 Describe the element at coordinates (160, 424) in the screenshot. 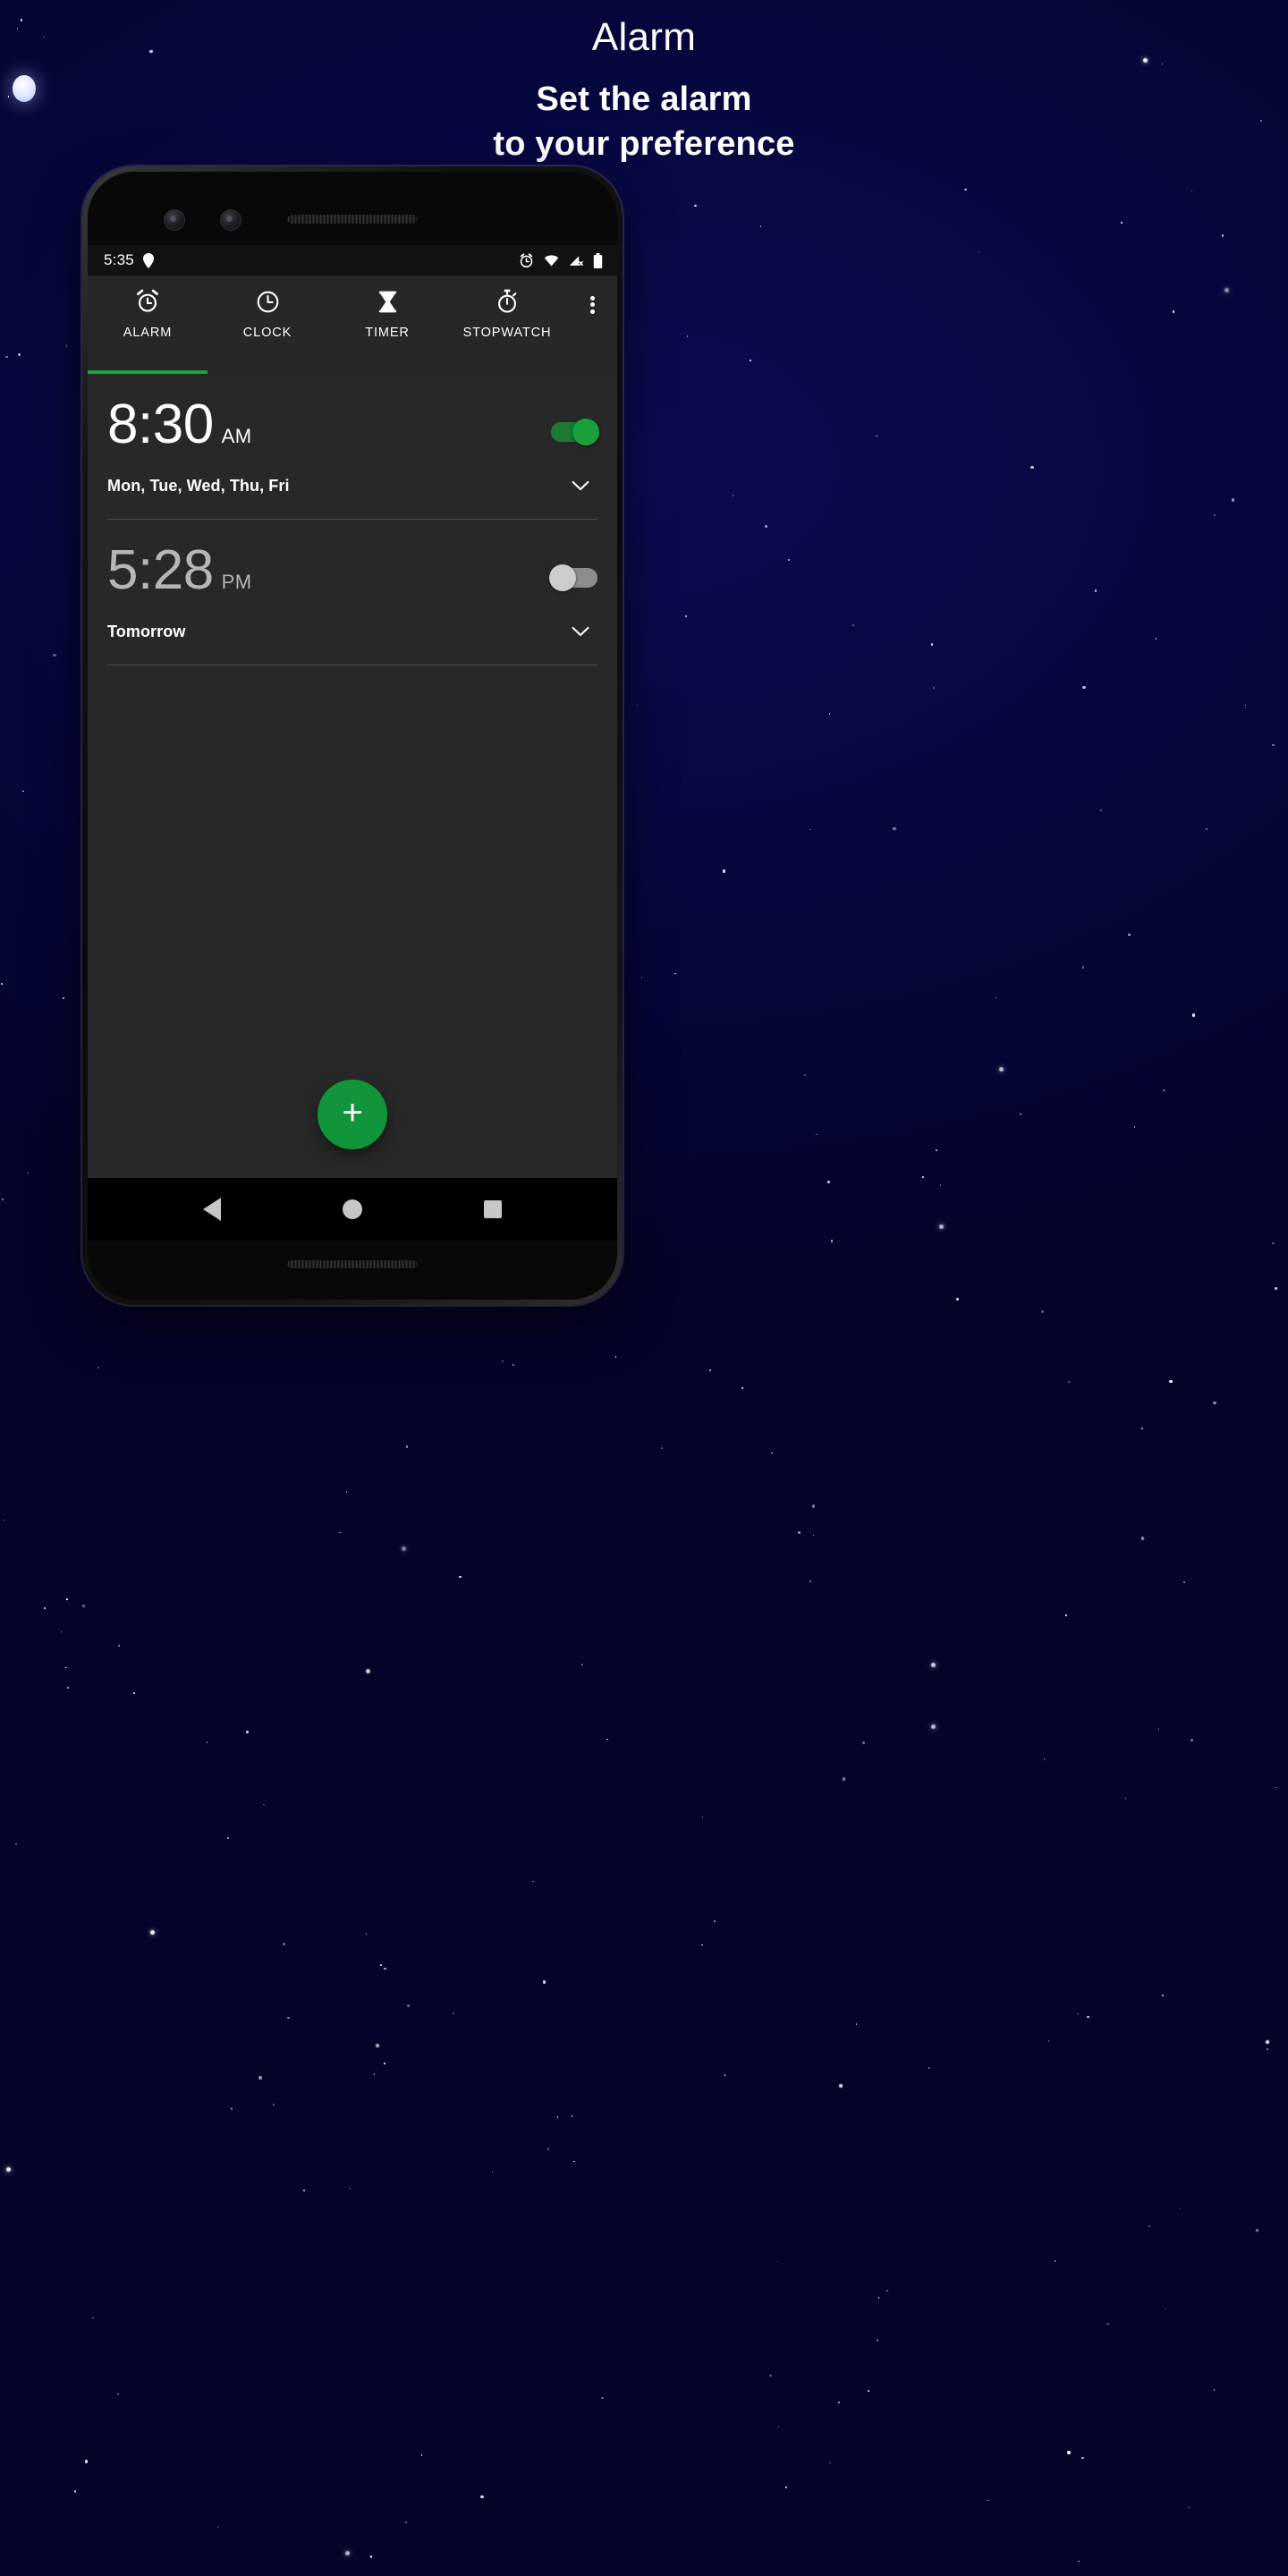

I see `alarm-time-value: 8:30` at that location.